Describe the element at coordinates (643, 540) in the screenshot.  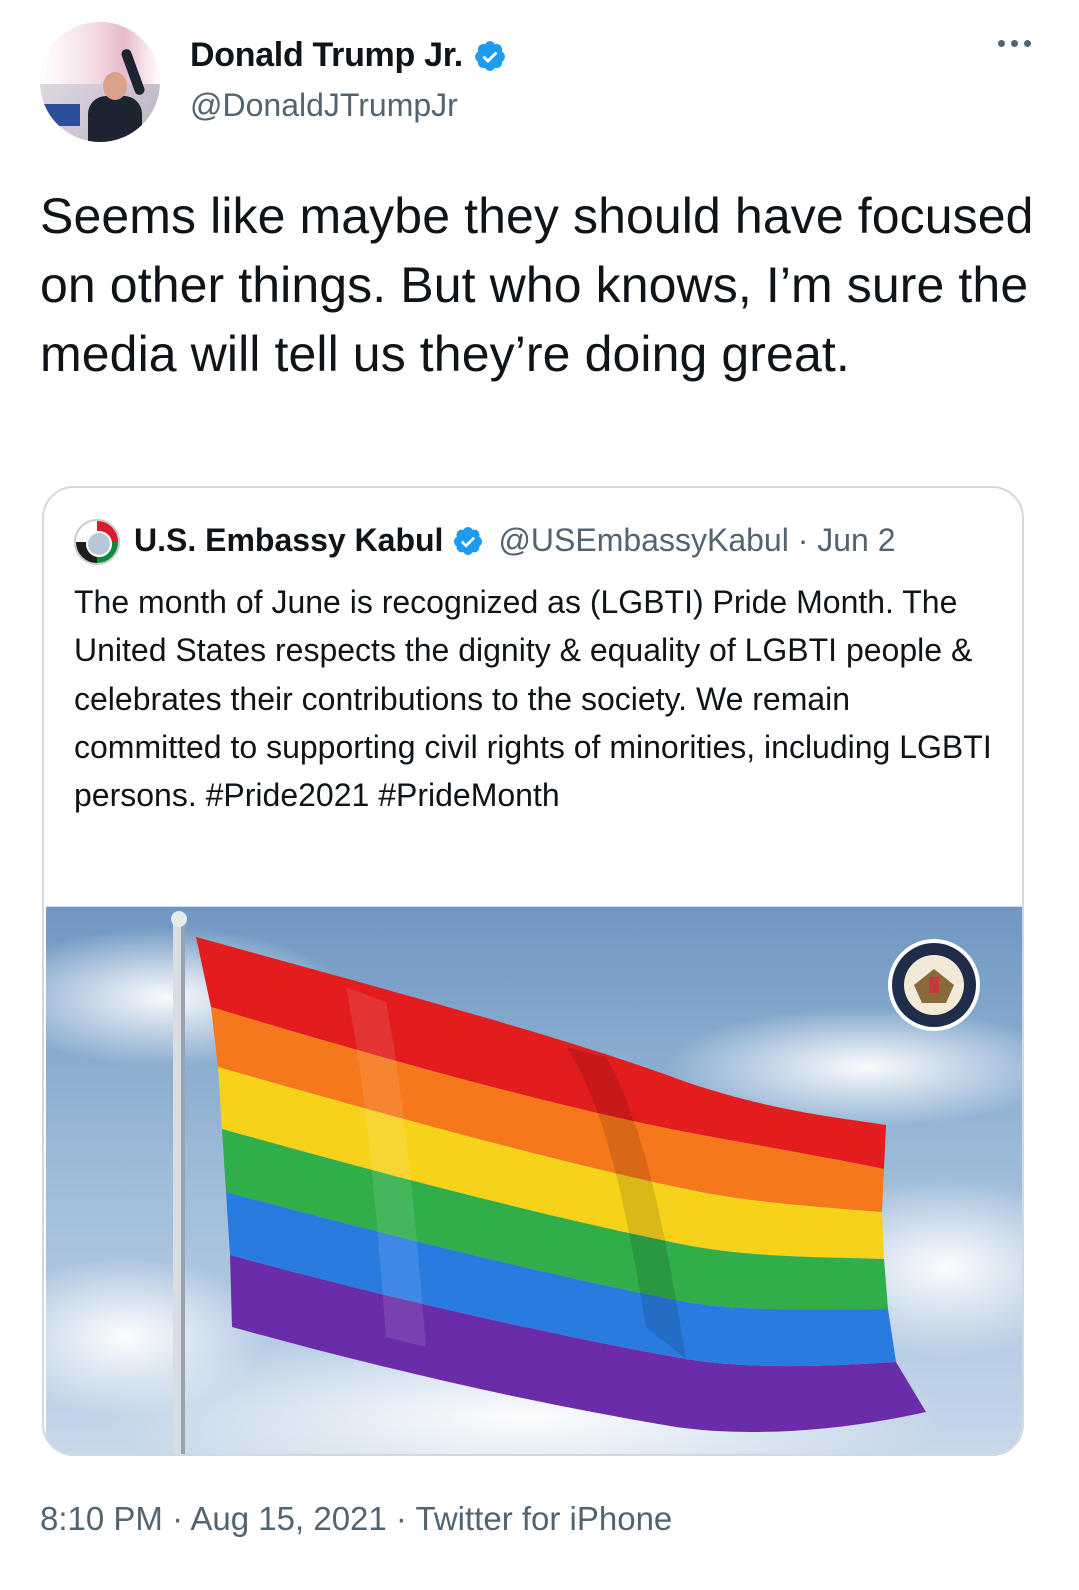
I see `quoted-author-handle: @USEmbassyKabul` at that location.